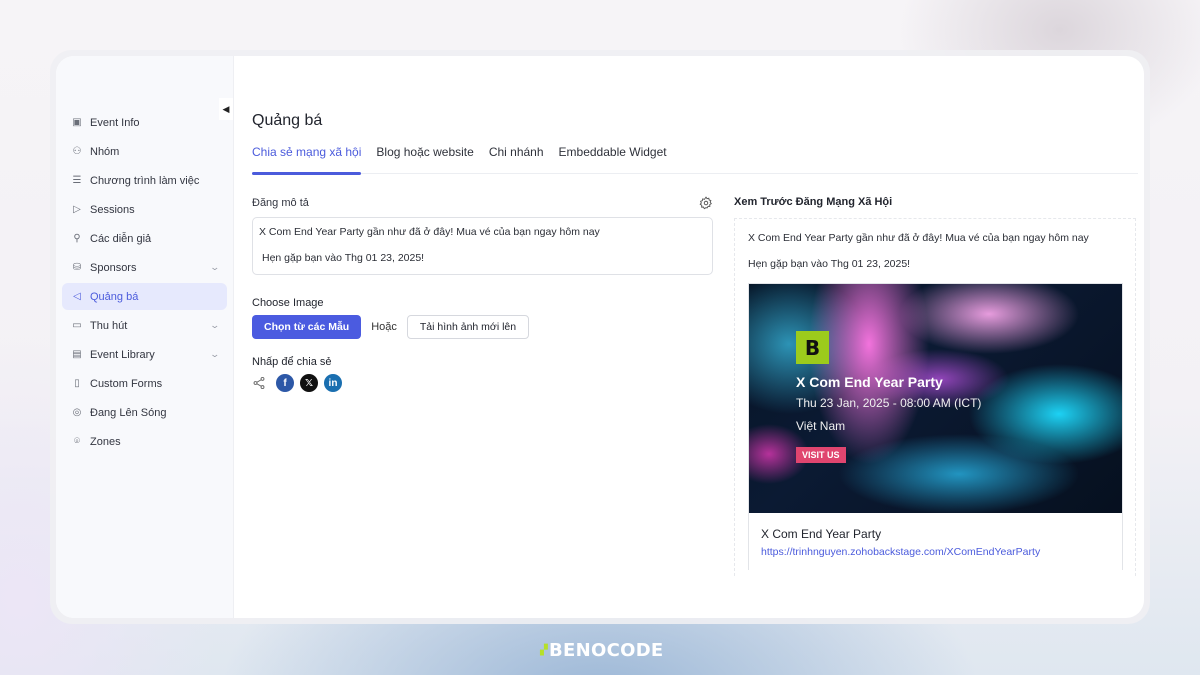  I want to click on location-pin-icon: ⌾, so click(77, 441).